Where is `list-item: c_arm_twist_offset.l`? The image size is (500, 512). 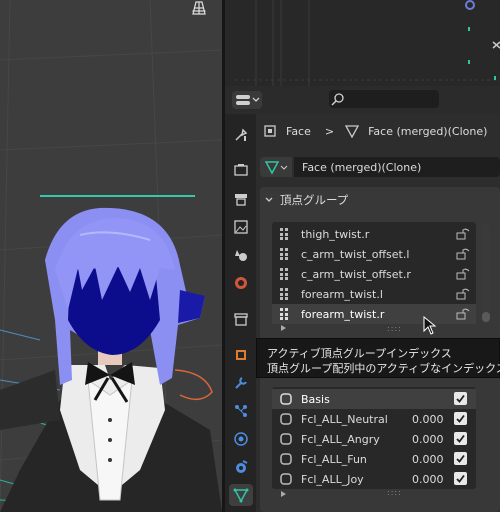
list-item: c_arm_twist_offset.l is located at coordinates (374, 254).